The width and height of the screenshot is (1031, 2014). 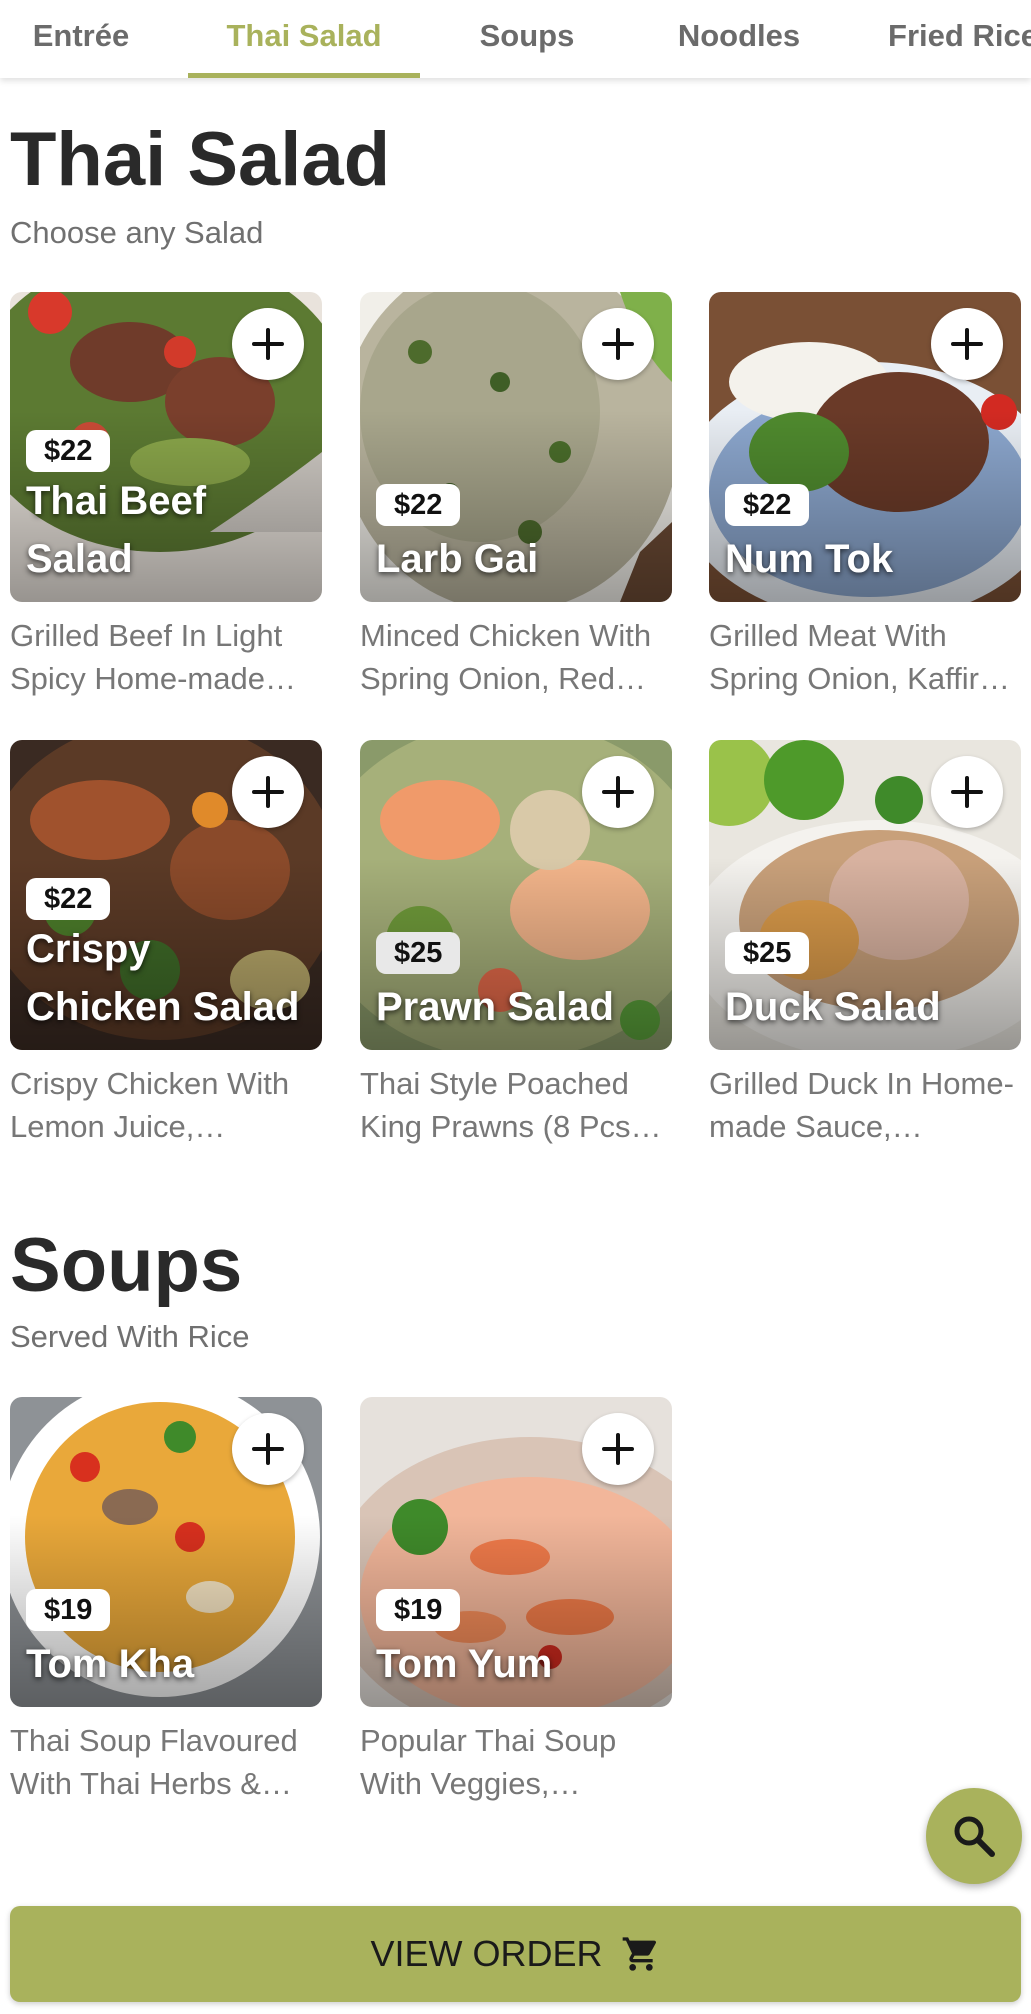 What do you see at coordinates (739, 39) in the screenshot?
I see `tab-noodles: Noodles` at bounding box center [739, 39].